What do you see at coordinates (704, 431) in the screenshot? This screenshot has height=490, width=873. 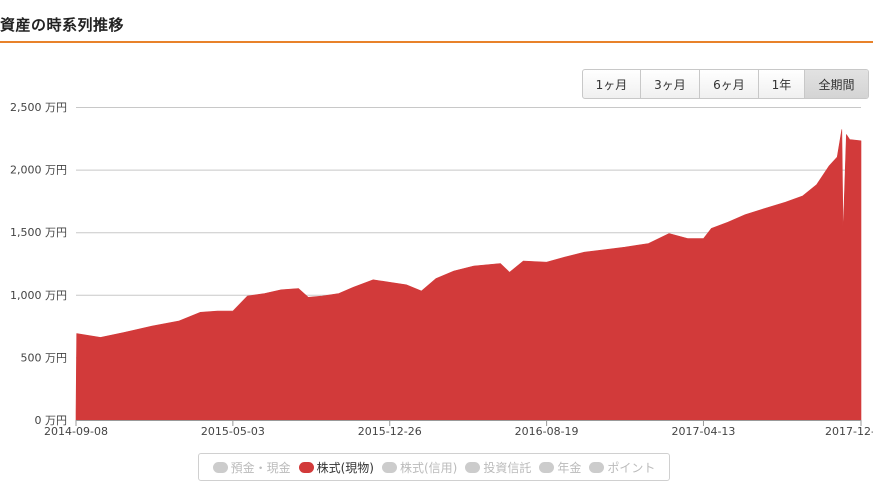 I see `x-tick-label: 2017-04-13` at bounding box center [704, 431].